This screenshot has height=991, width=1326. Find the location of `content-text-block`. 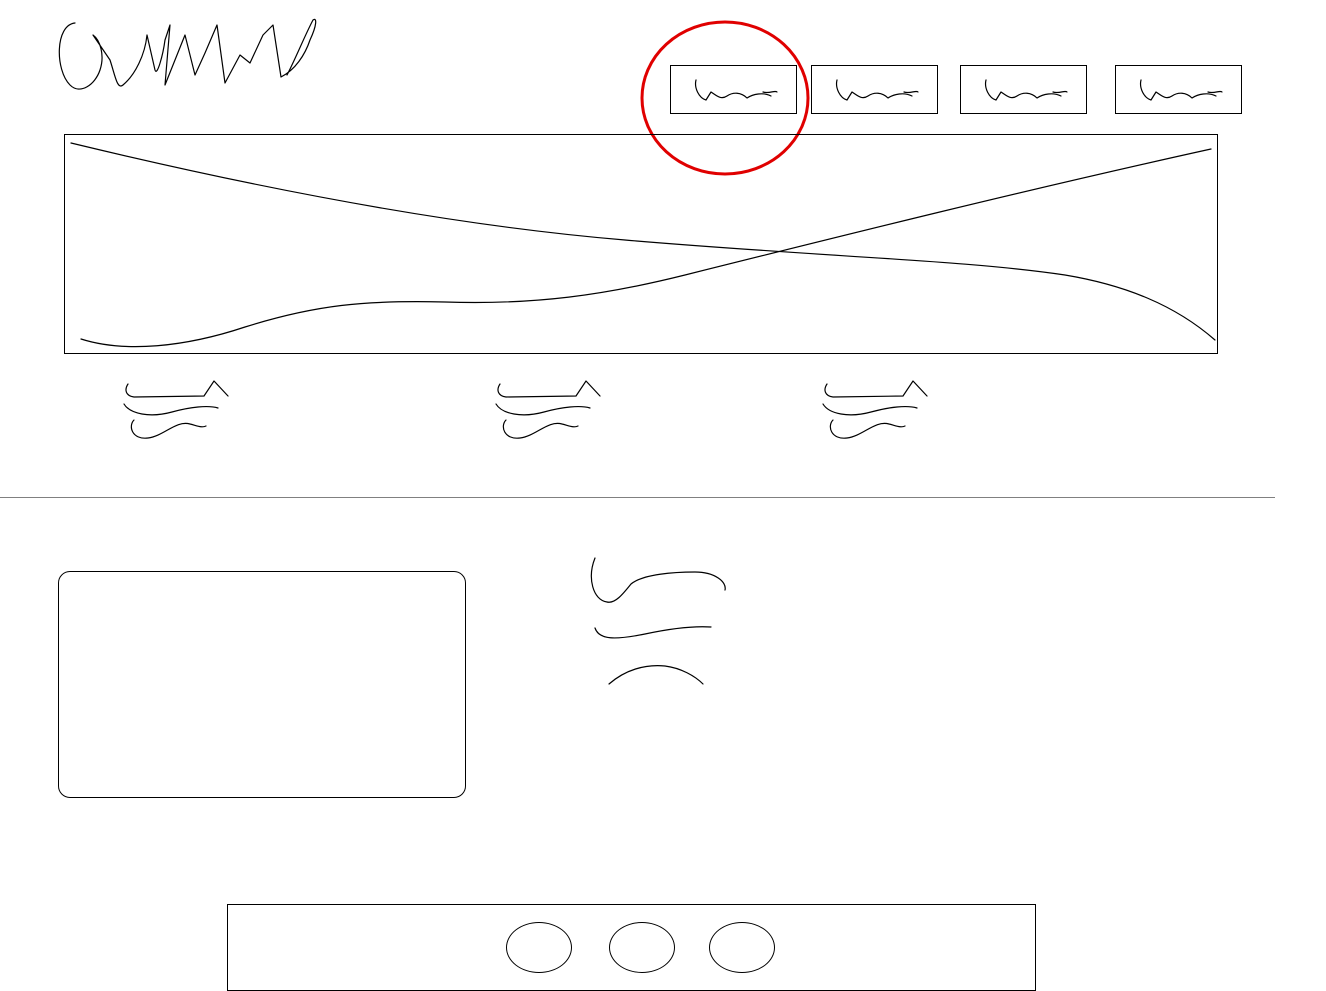

content-text-block is located at coordinates (660, 622).